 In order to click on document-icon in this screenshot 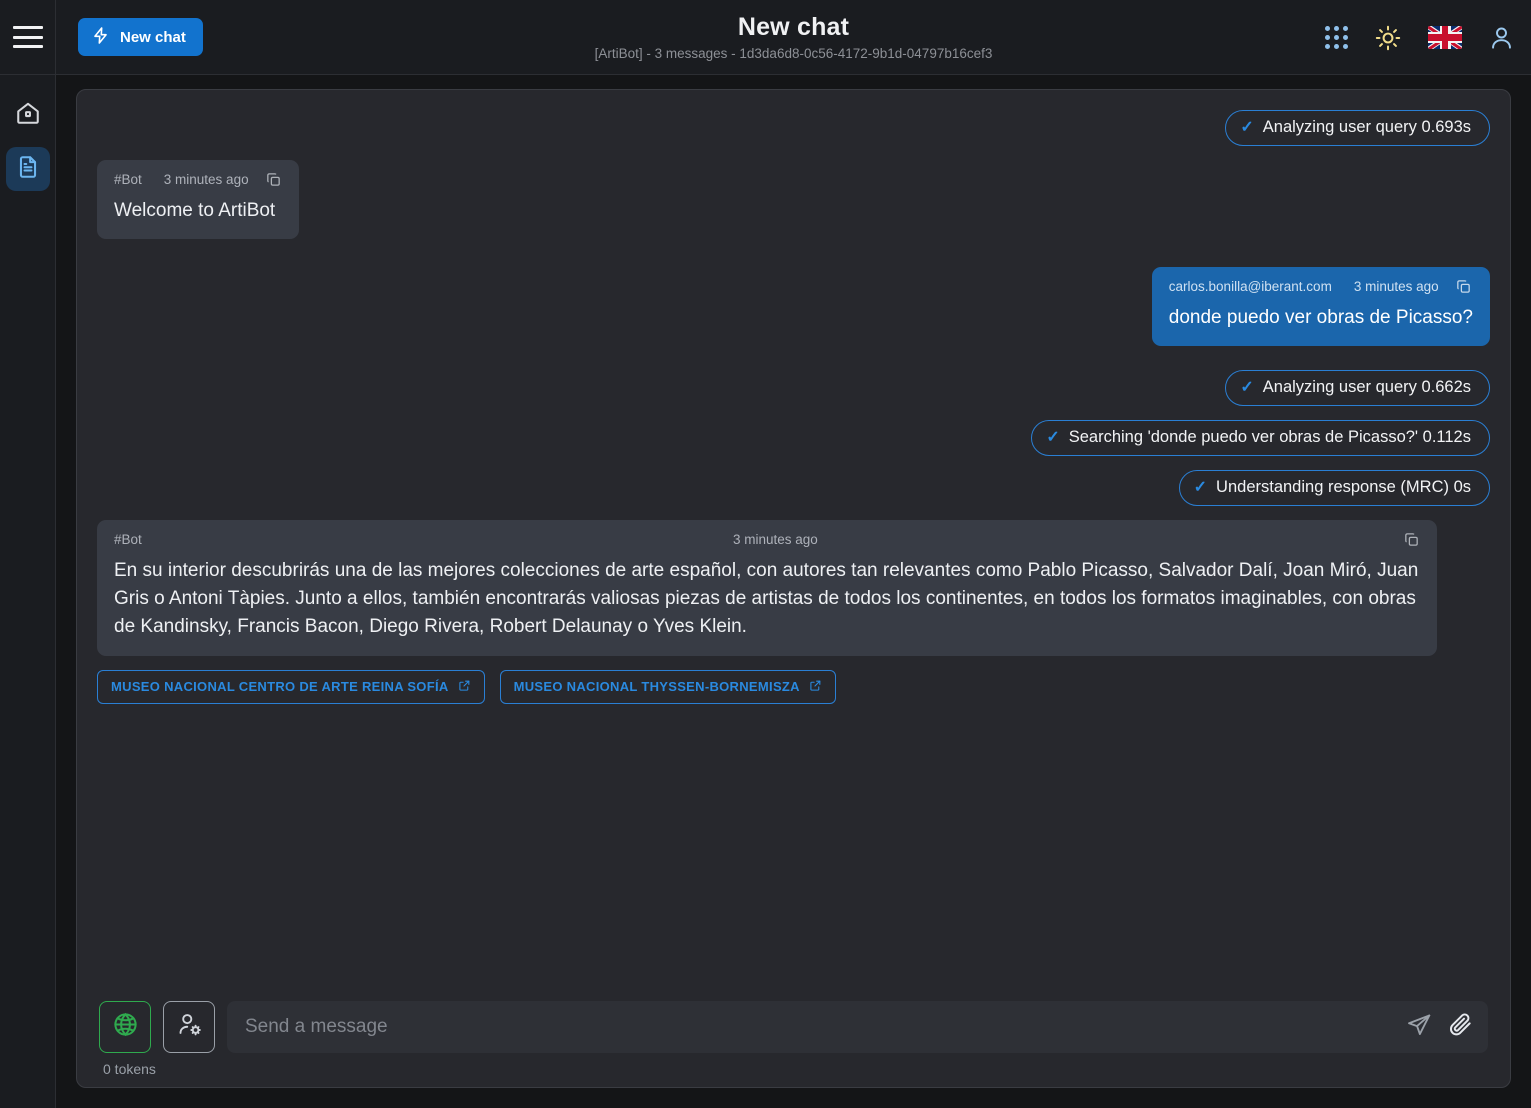, I will do `click(28, 169)`.